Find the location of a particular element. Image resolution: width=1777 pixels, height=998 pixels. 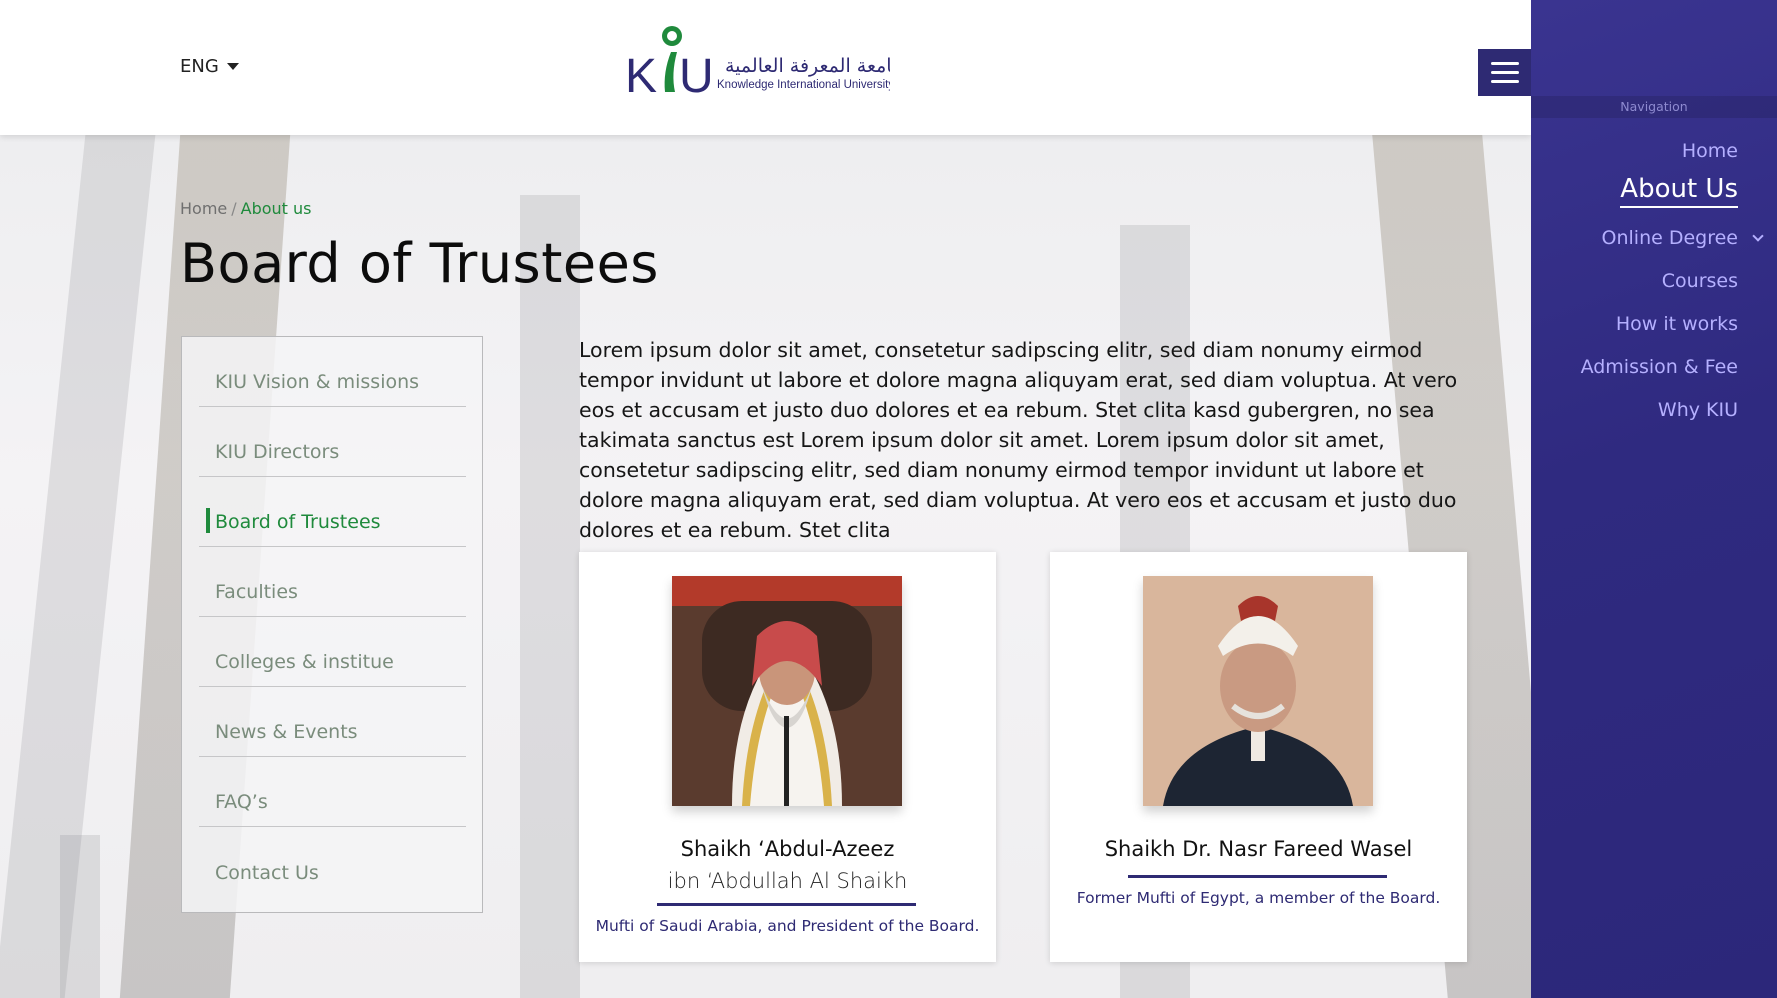

breadcrumb-current: About us is located at coordinates (276, 208).